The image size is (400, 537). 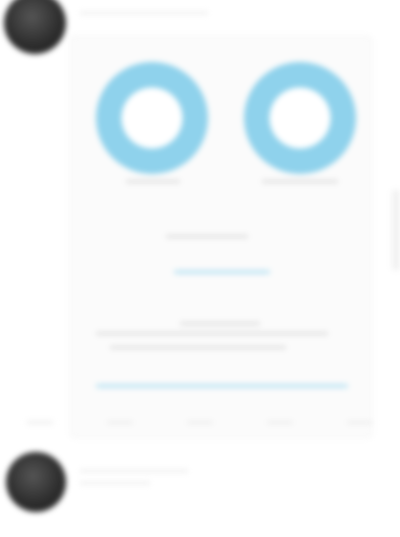 I want to click on card-link-line, so click(x=222, y=272).